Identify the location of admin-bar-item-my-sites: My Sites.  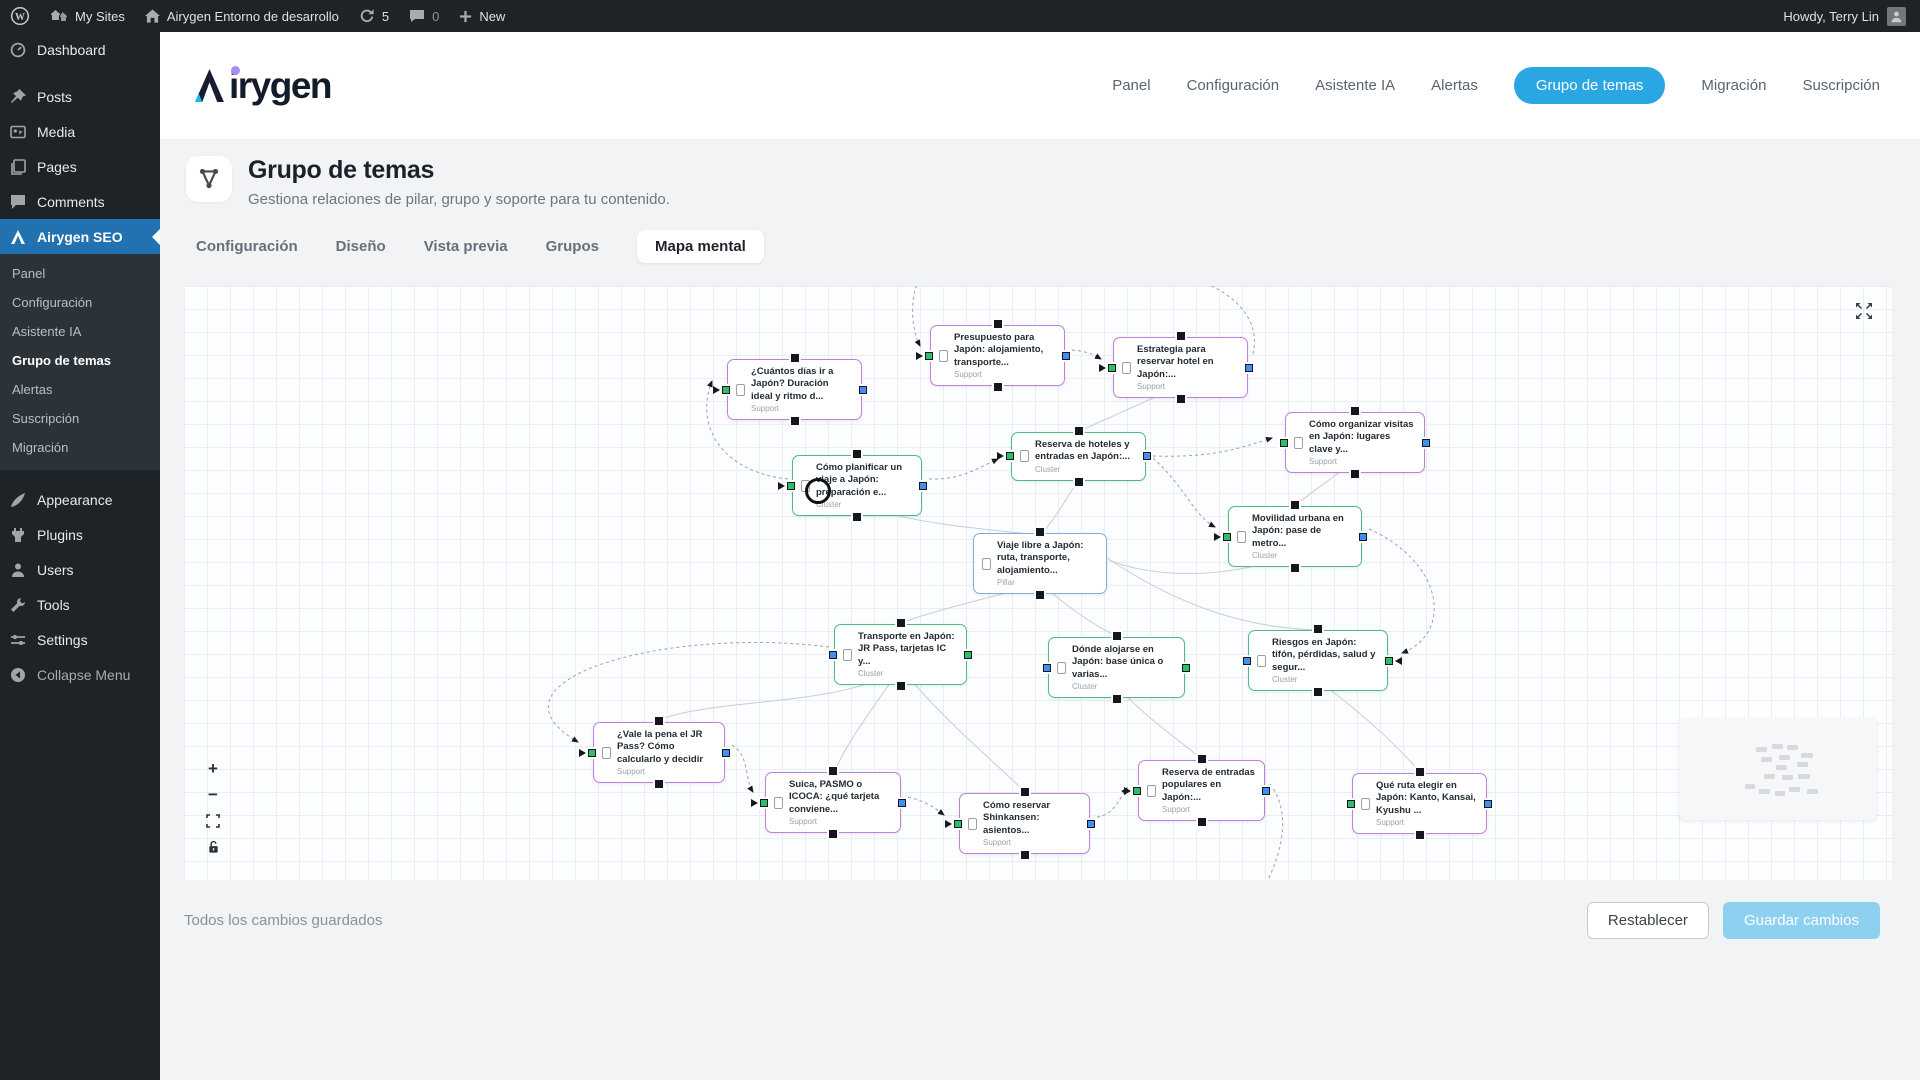
(87, 16).